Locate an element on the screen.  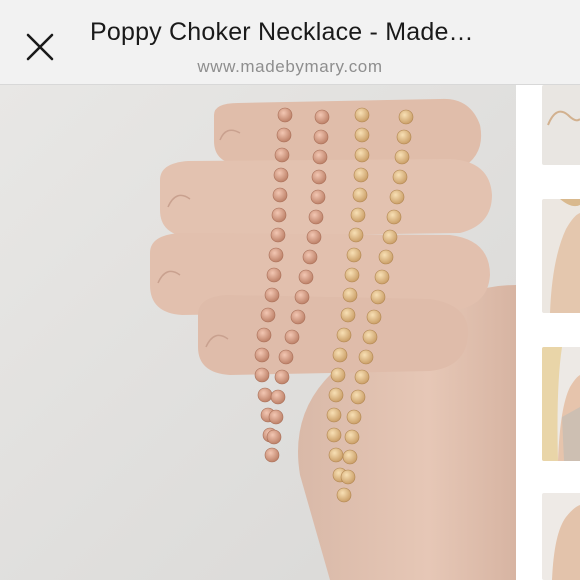
page-url: www.madebymary.com is located at coordinates (290, 66).